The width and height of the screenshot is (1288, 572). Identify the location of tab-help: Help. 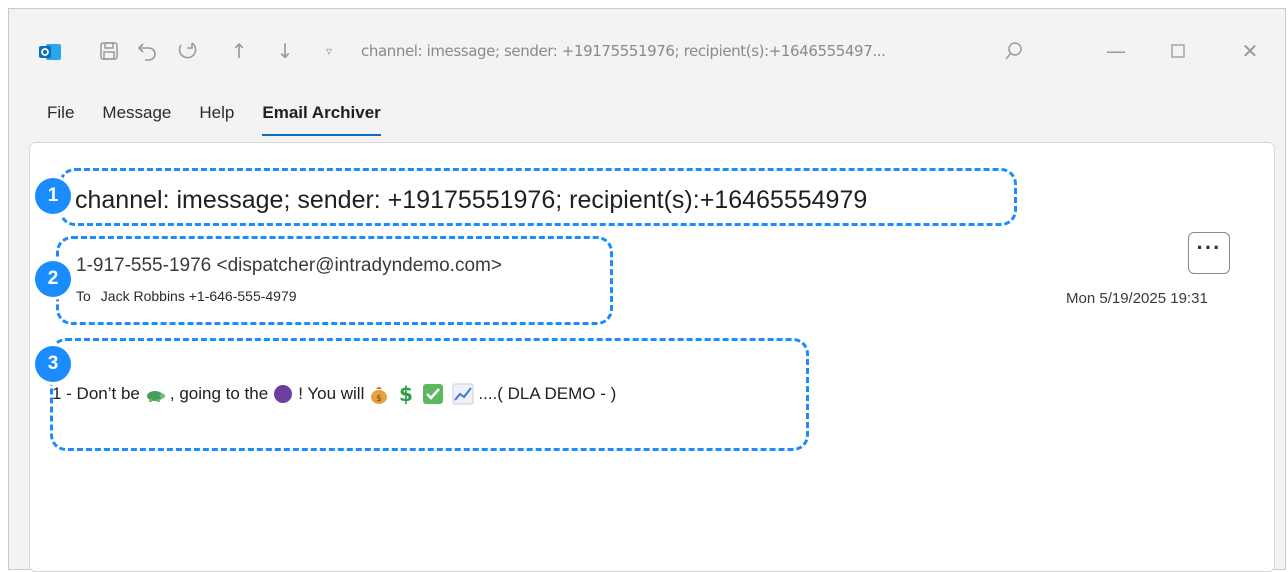
(216, 118).